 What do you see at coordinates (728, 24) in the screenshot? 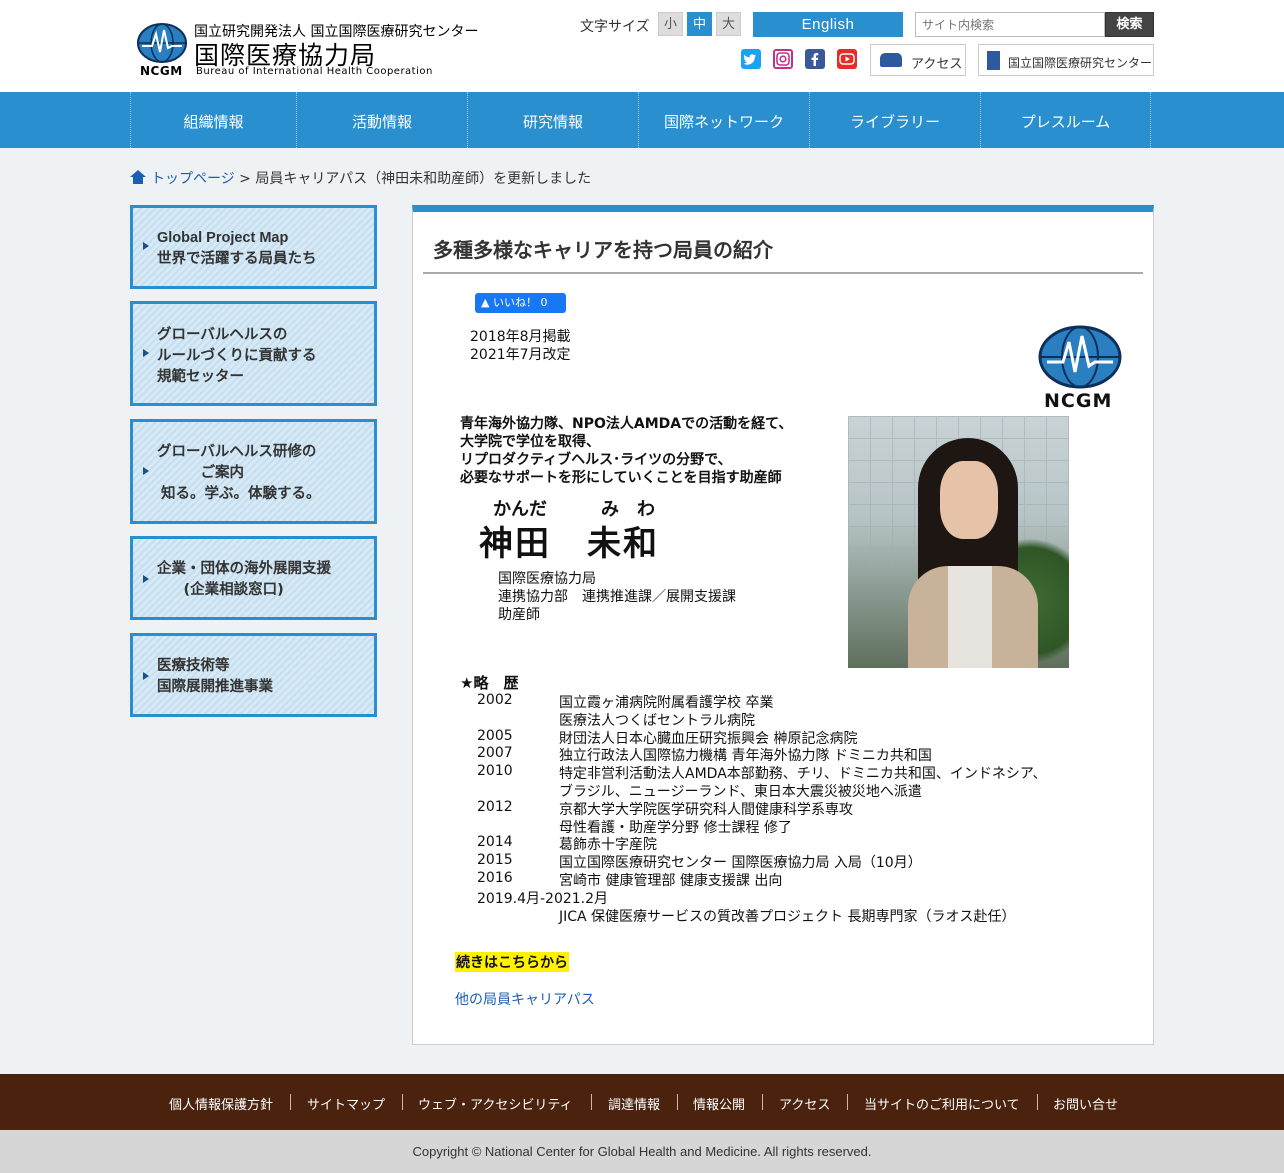
I see `fontsize-large-button: 大` at bounding box center [728, 24].